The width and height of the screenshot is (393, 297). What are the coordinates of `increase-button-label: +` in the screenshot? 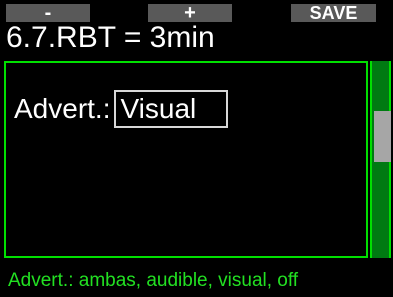 It's located at (190, 13).